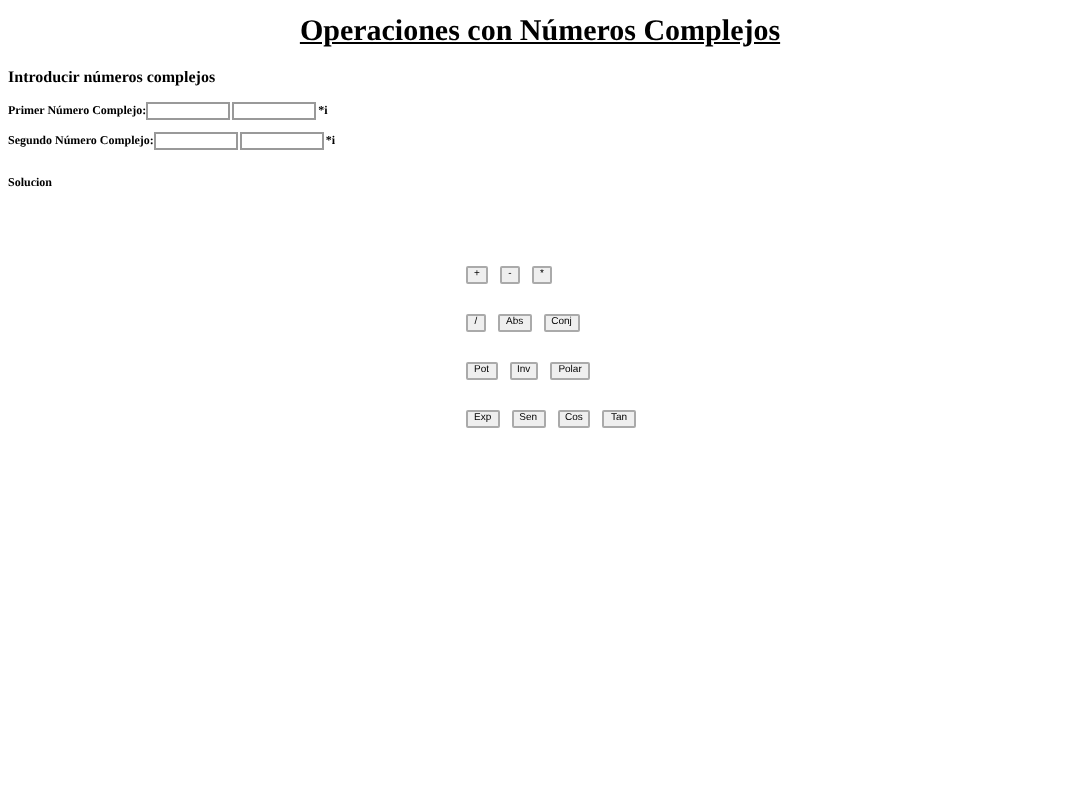  What do you see at coordinates (540, 33) in the screenshot?
I see `page-title: Operaciones con Números Complejos` at bounding box center [540, 33].